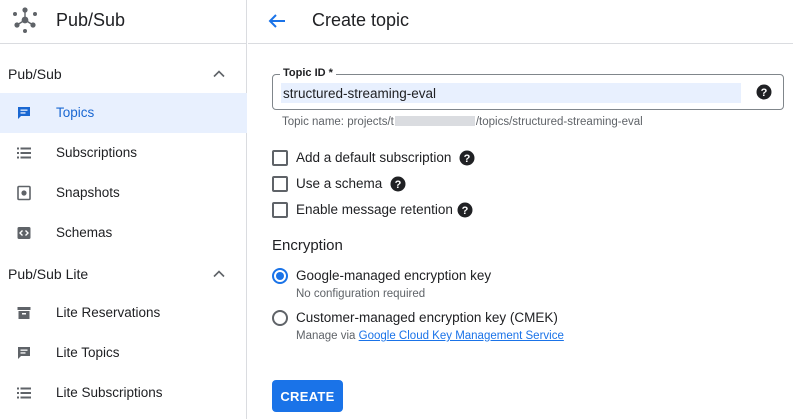 Image resolution: width=793 pixels, height=419 pixels. I want to click on sidebar-item-snapshots: Snapshots, so click(123, 193).